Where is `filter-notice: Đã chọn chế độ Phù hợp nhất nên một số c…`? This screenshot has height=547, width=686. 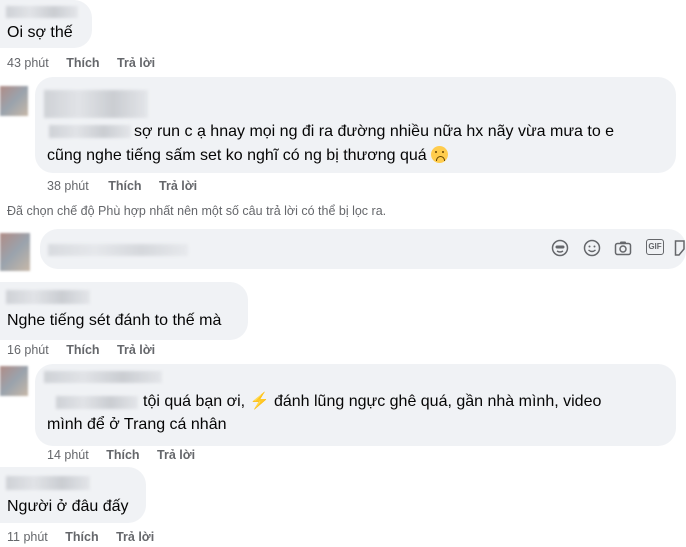 filter-notice: Đã chọn chế độ Phù hợp nhất nên một số c… is located at coordinates (197, 211).